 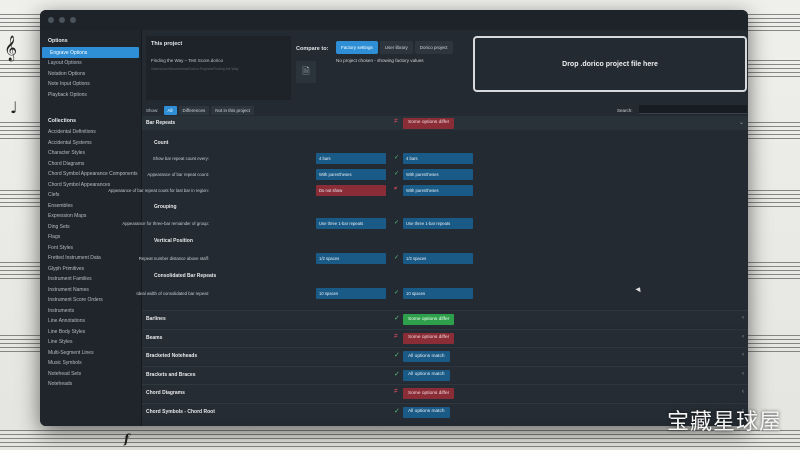 What do you see at coordinates (438, 158) in the screenshot?
I see `compare-value-field: 4 bars` at bounding box center [438, 158].